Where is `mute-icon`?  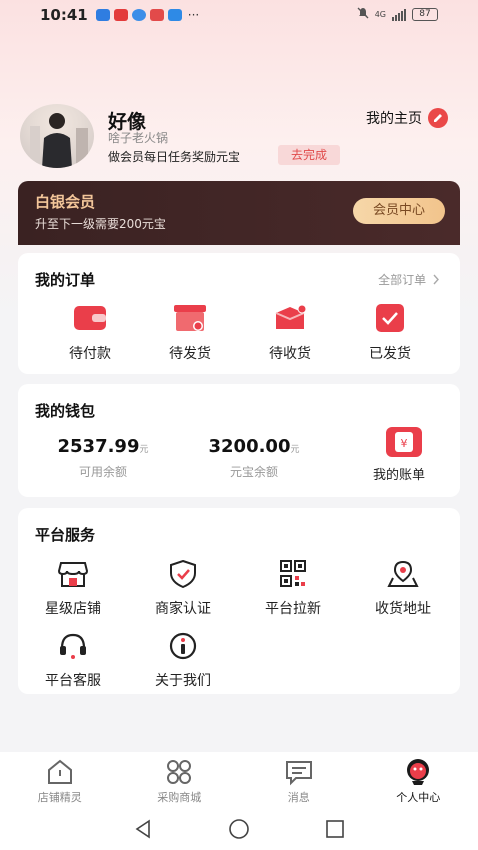
mute-icon is located at coordinates (363, 14).